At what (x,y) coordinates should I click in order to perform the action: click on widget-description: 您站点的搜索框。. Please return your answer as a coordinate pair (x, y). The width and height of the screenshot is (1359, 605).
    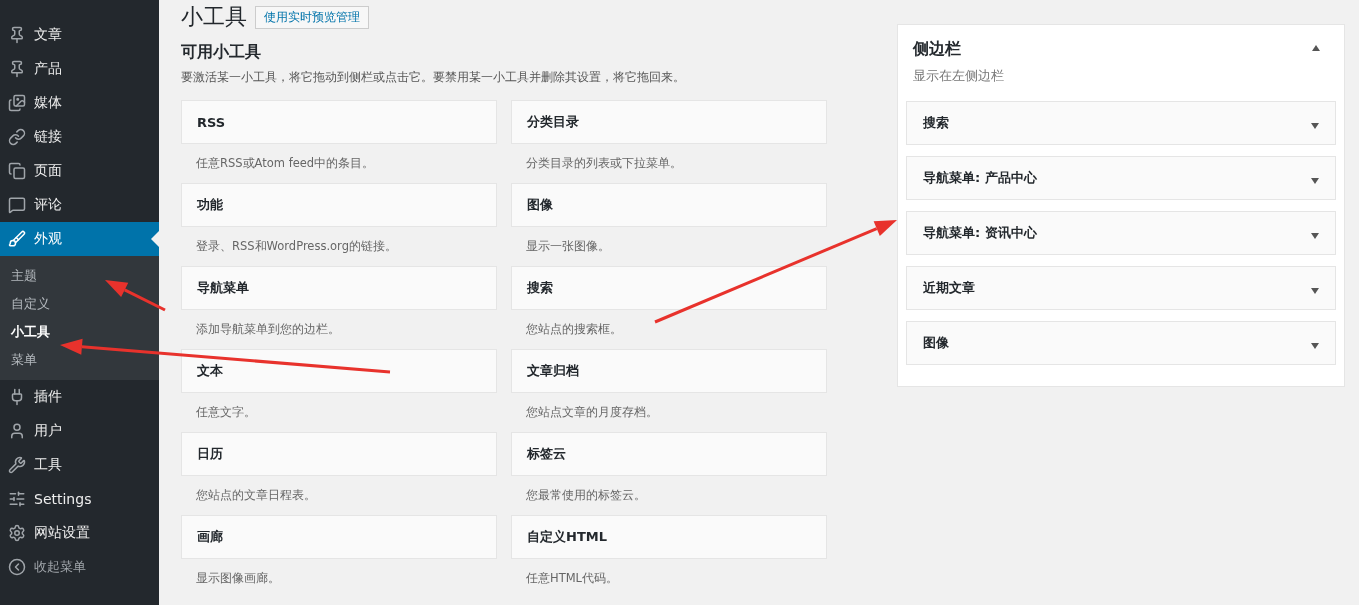
    Looking at the image, I should click on (574, 329).